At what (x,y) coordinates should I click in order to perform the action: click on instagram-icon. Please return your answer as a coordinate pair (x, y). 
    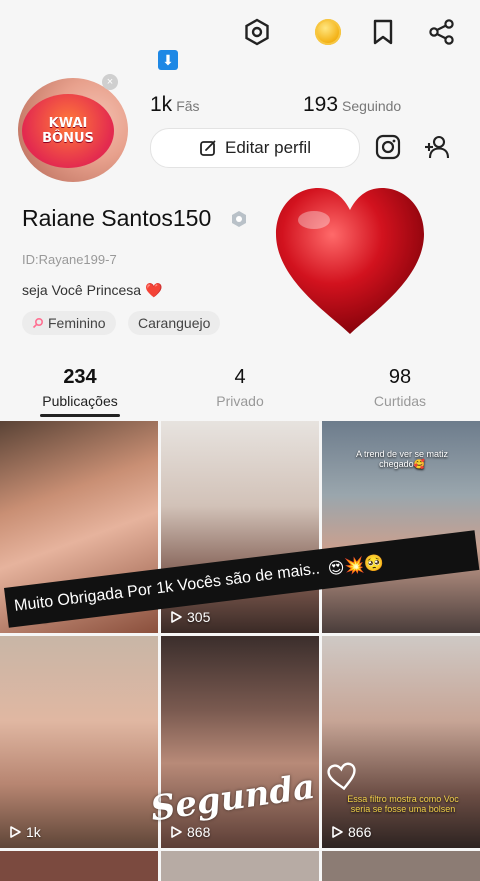
    Looking at the image, I should click on (388, 149).